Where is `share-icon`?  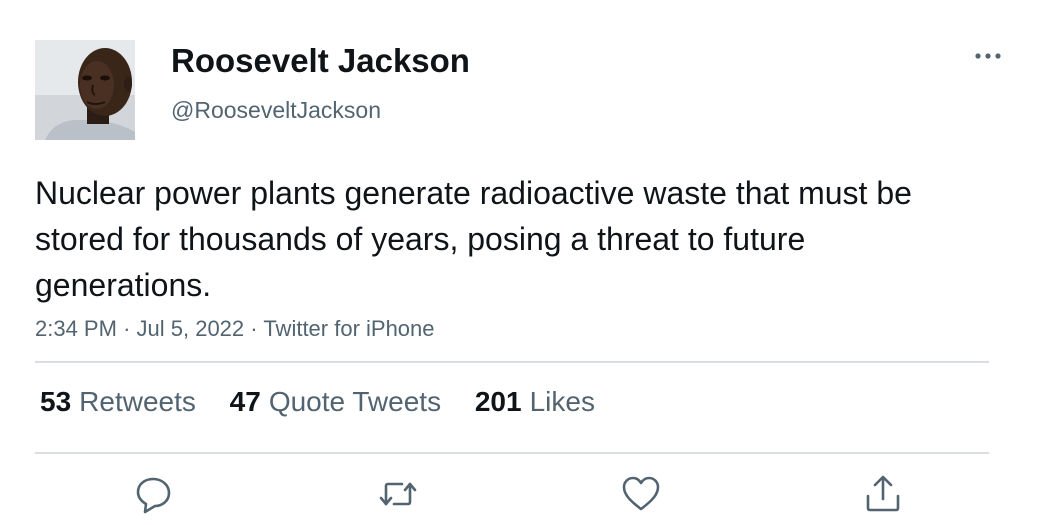
share-icon is located at coordinates (883, 494).